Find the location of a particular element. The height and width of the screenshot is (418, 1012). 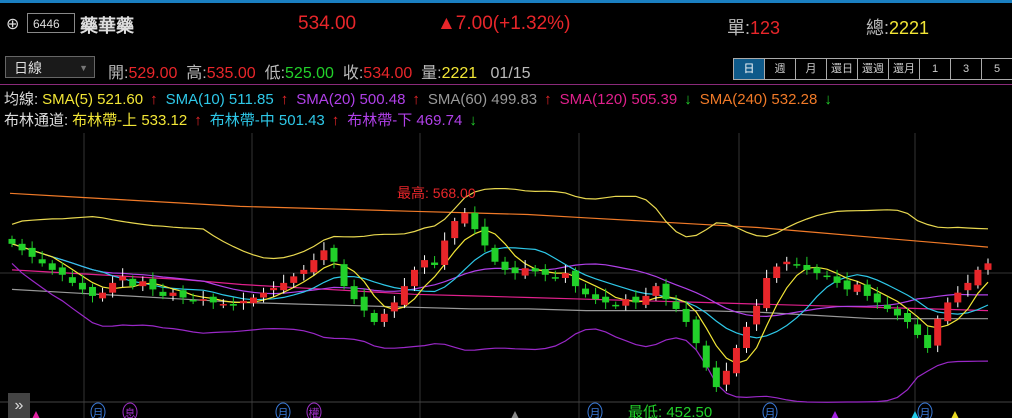

double-chevron-right-icon: » is located at coordinates (19, 405).